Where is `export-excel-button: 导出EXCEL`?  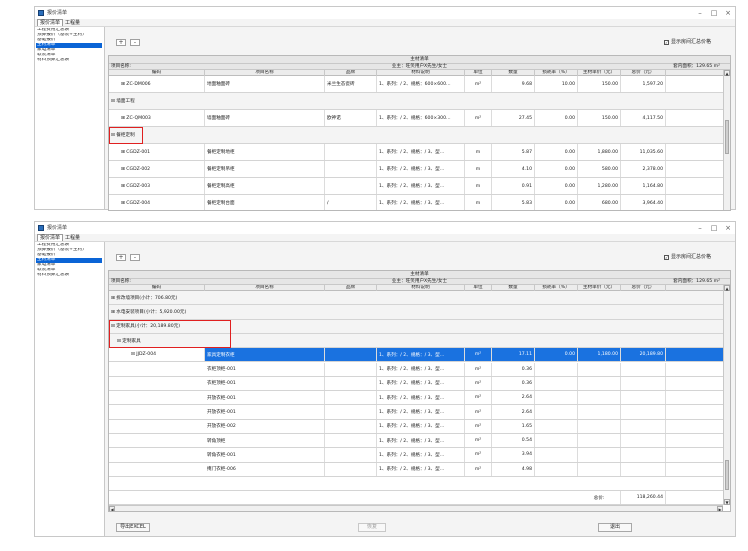
export-excel-button: 导出EXCEL is located at coordinates (133, 527).